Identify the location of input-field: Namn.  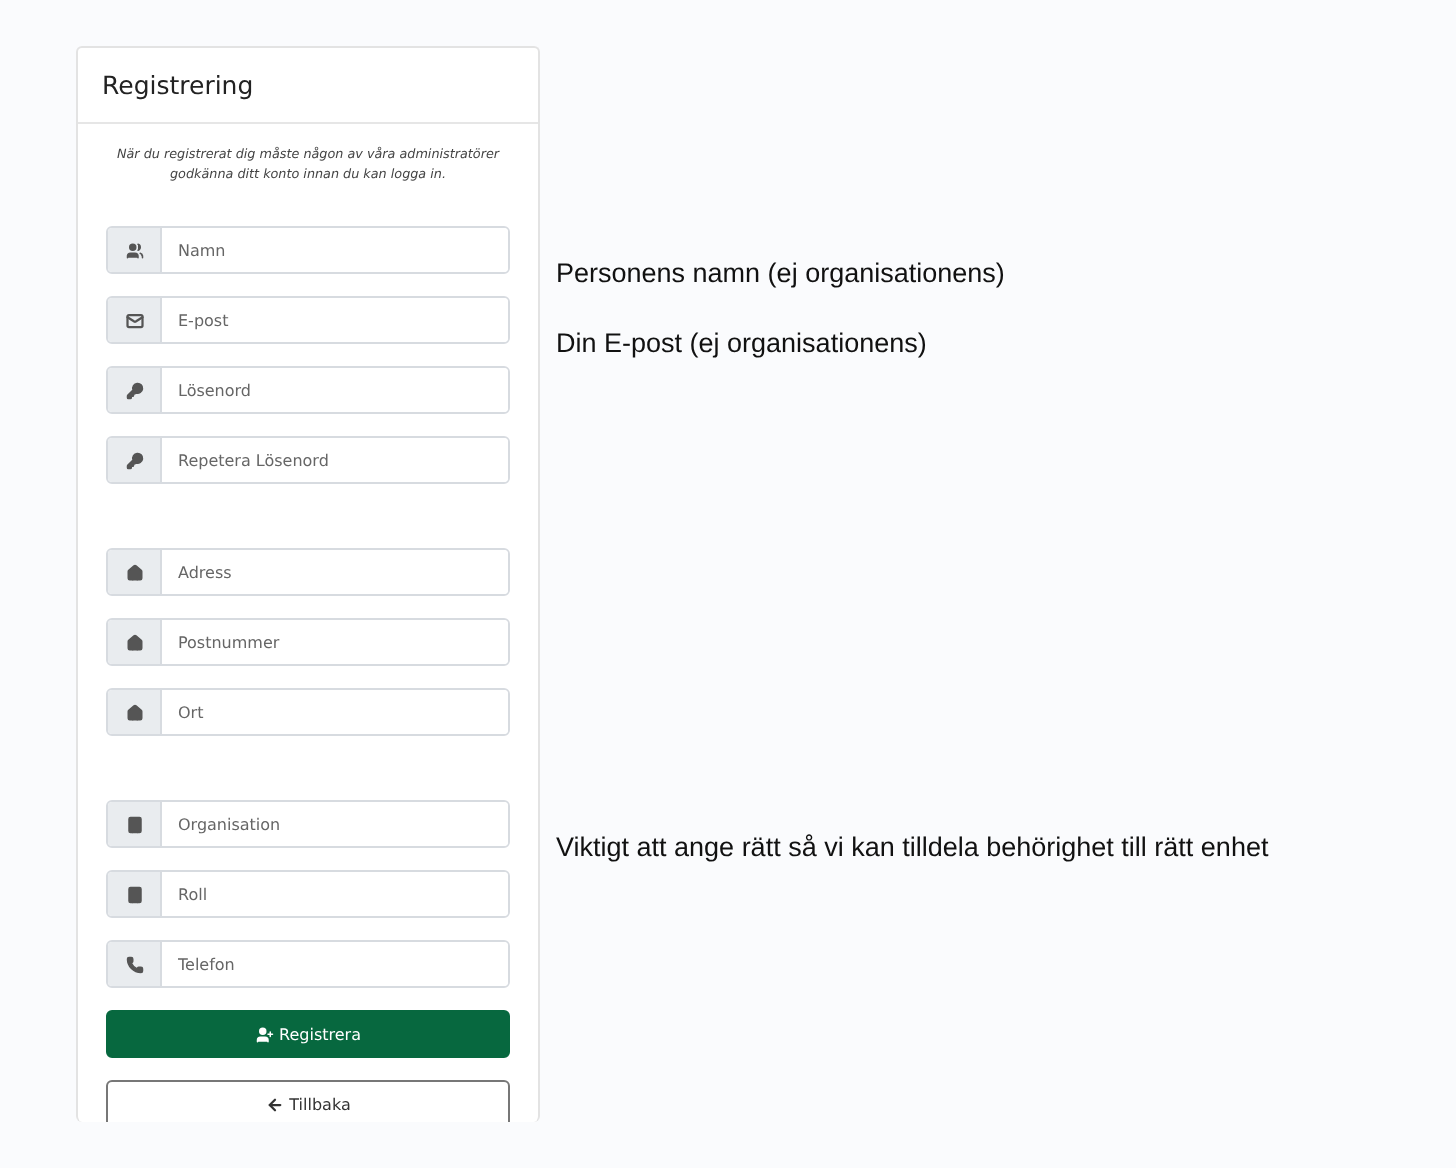
(308, 250).